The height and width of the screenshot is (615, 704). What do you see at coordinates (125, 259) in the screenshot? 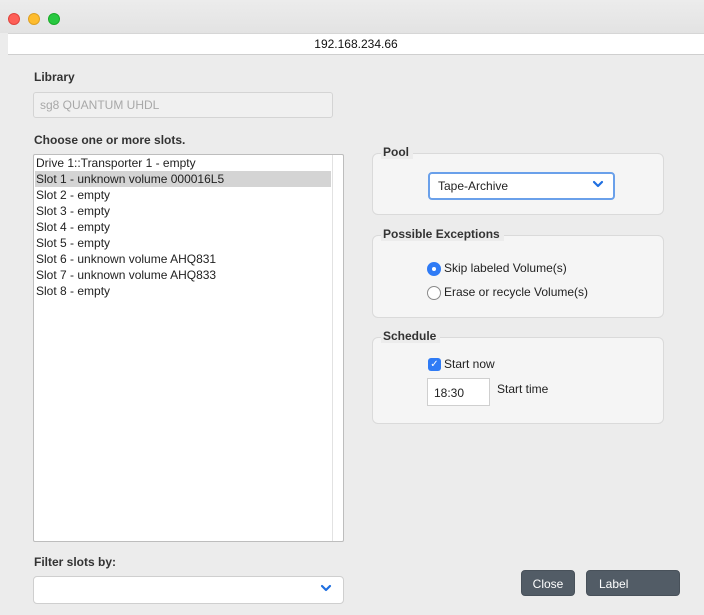
I see `slot-item: Slot 6 - unknown volume AHQ831` at bounding box center [125, 259].